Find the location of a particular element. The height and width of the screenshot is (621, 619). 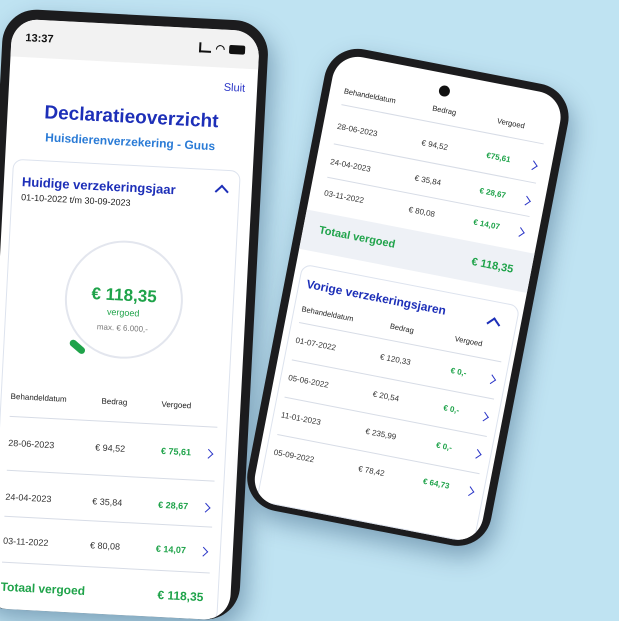

table-row: 03-11-2022 € 80,08 € 14,07 is located at coordinates (444, 144).